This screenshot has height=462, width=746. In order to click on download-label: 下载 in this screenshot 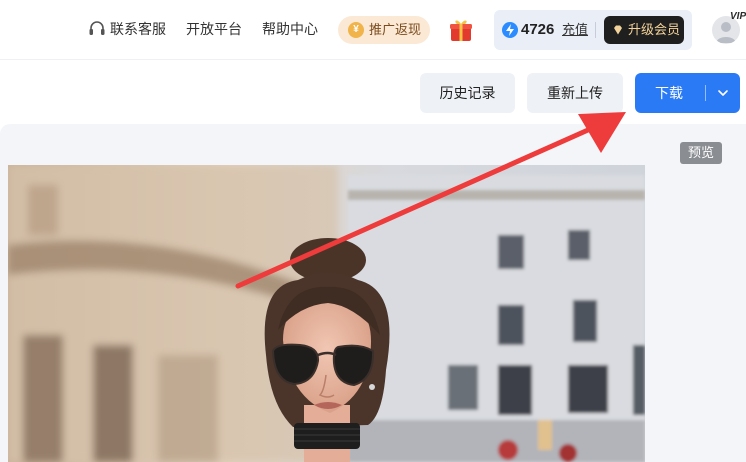, I will do `click(669, 93)`.